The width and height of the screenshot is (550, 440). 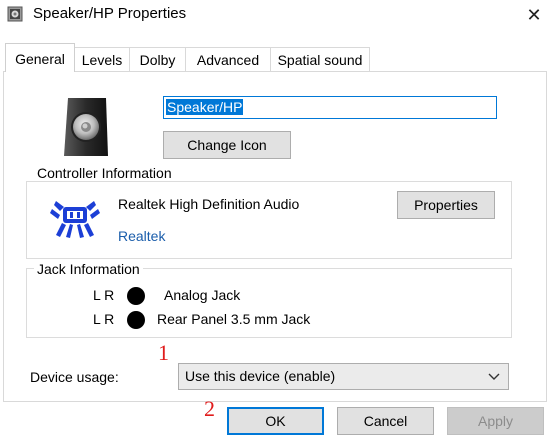 What do you see at coordinates (227, 145) in the screenshot?
I see `change-icon-button: Change Icon` at bounding box center [227, 145].